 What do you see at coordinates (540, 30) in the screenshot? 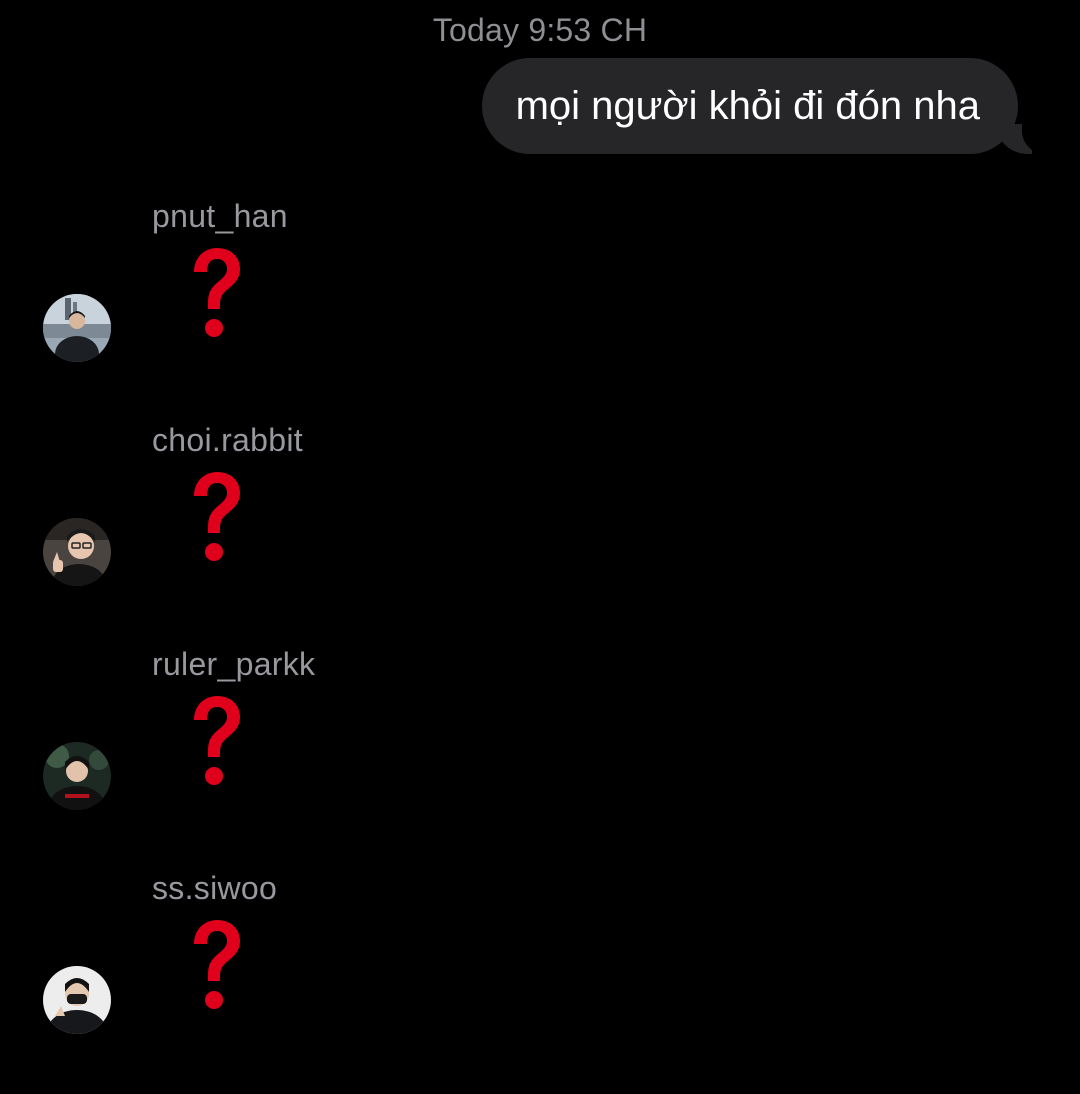
I see `message-timestamp: Today 9:53 CH` at bounding box center [540, 30].